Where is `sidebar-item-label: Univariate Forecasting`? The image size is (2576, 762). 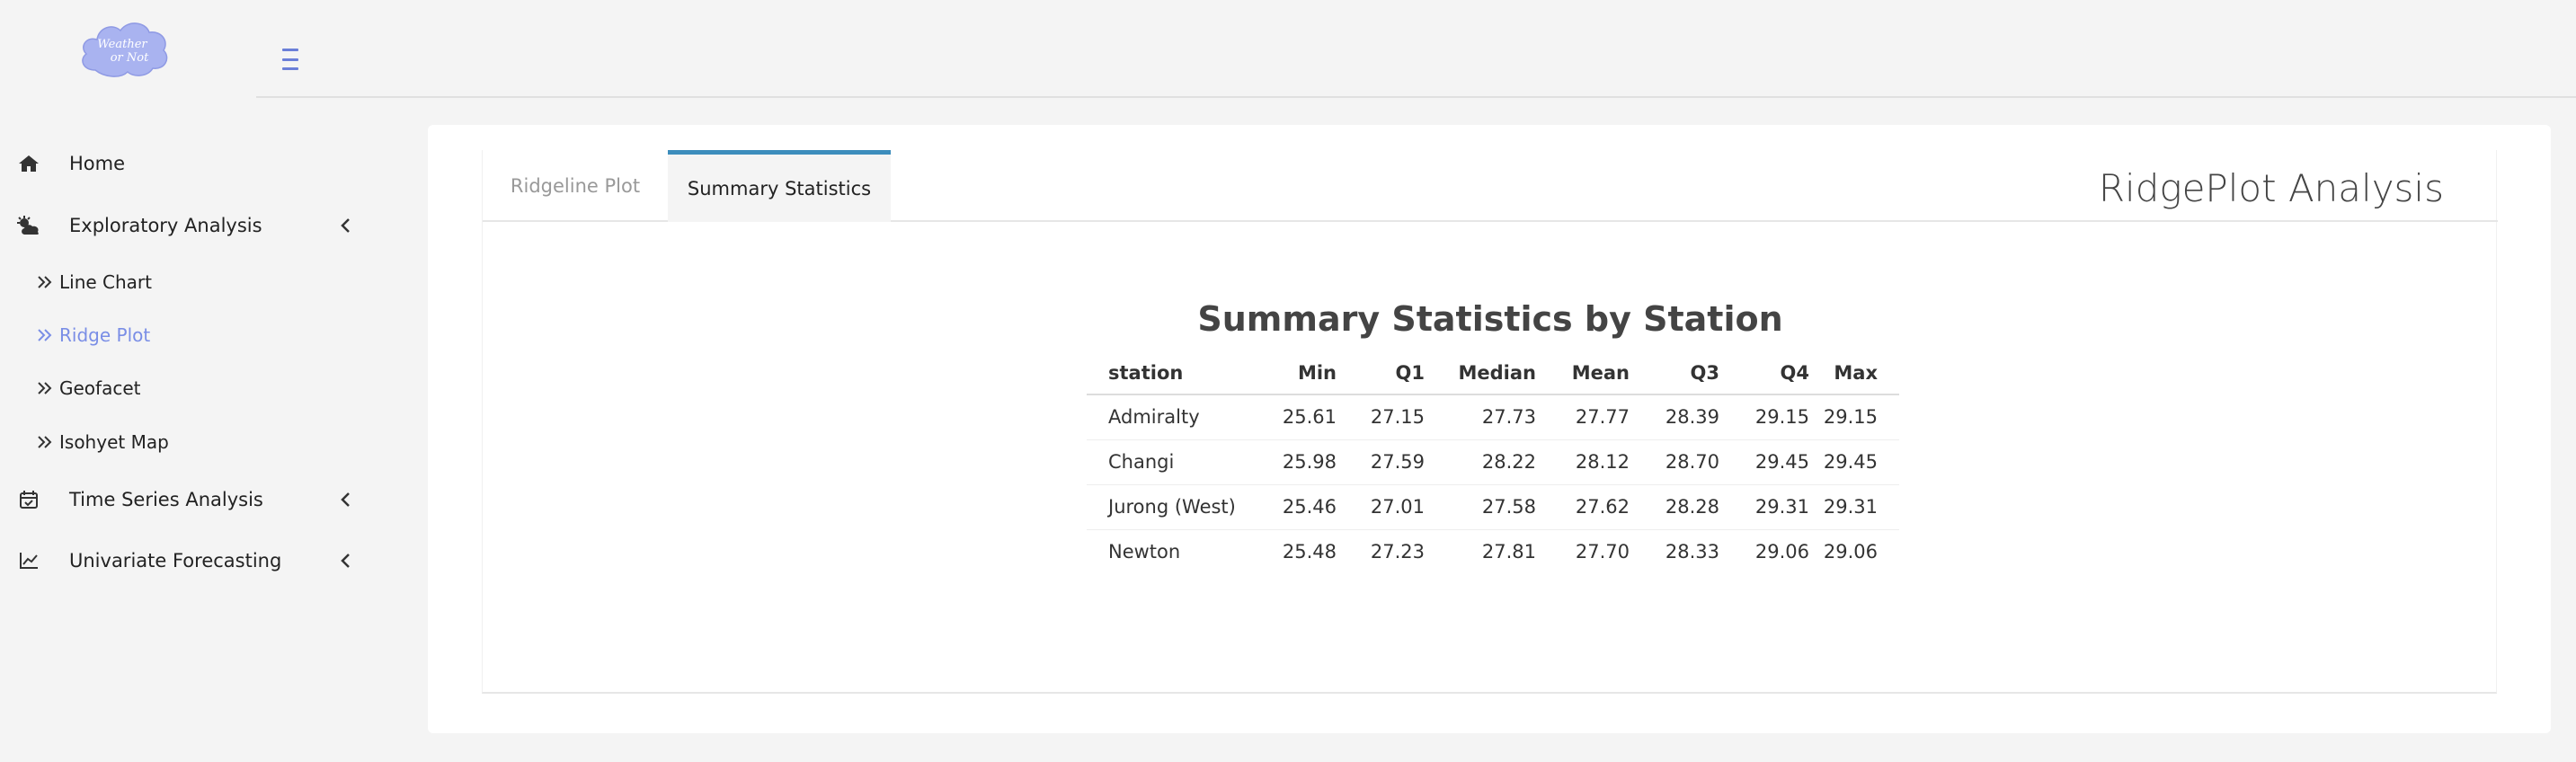 sidebar-item-label: Univariate Forecasting is located at coordinates (175, 561).